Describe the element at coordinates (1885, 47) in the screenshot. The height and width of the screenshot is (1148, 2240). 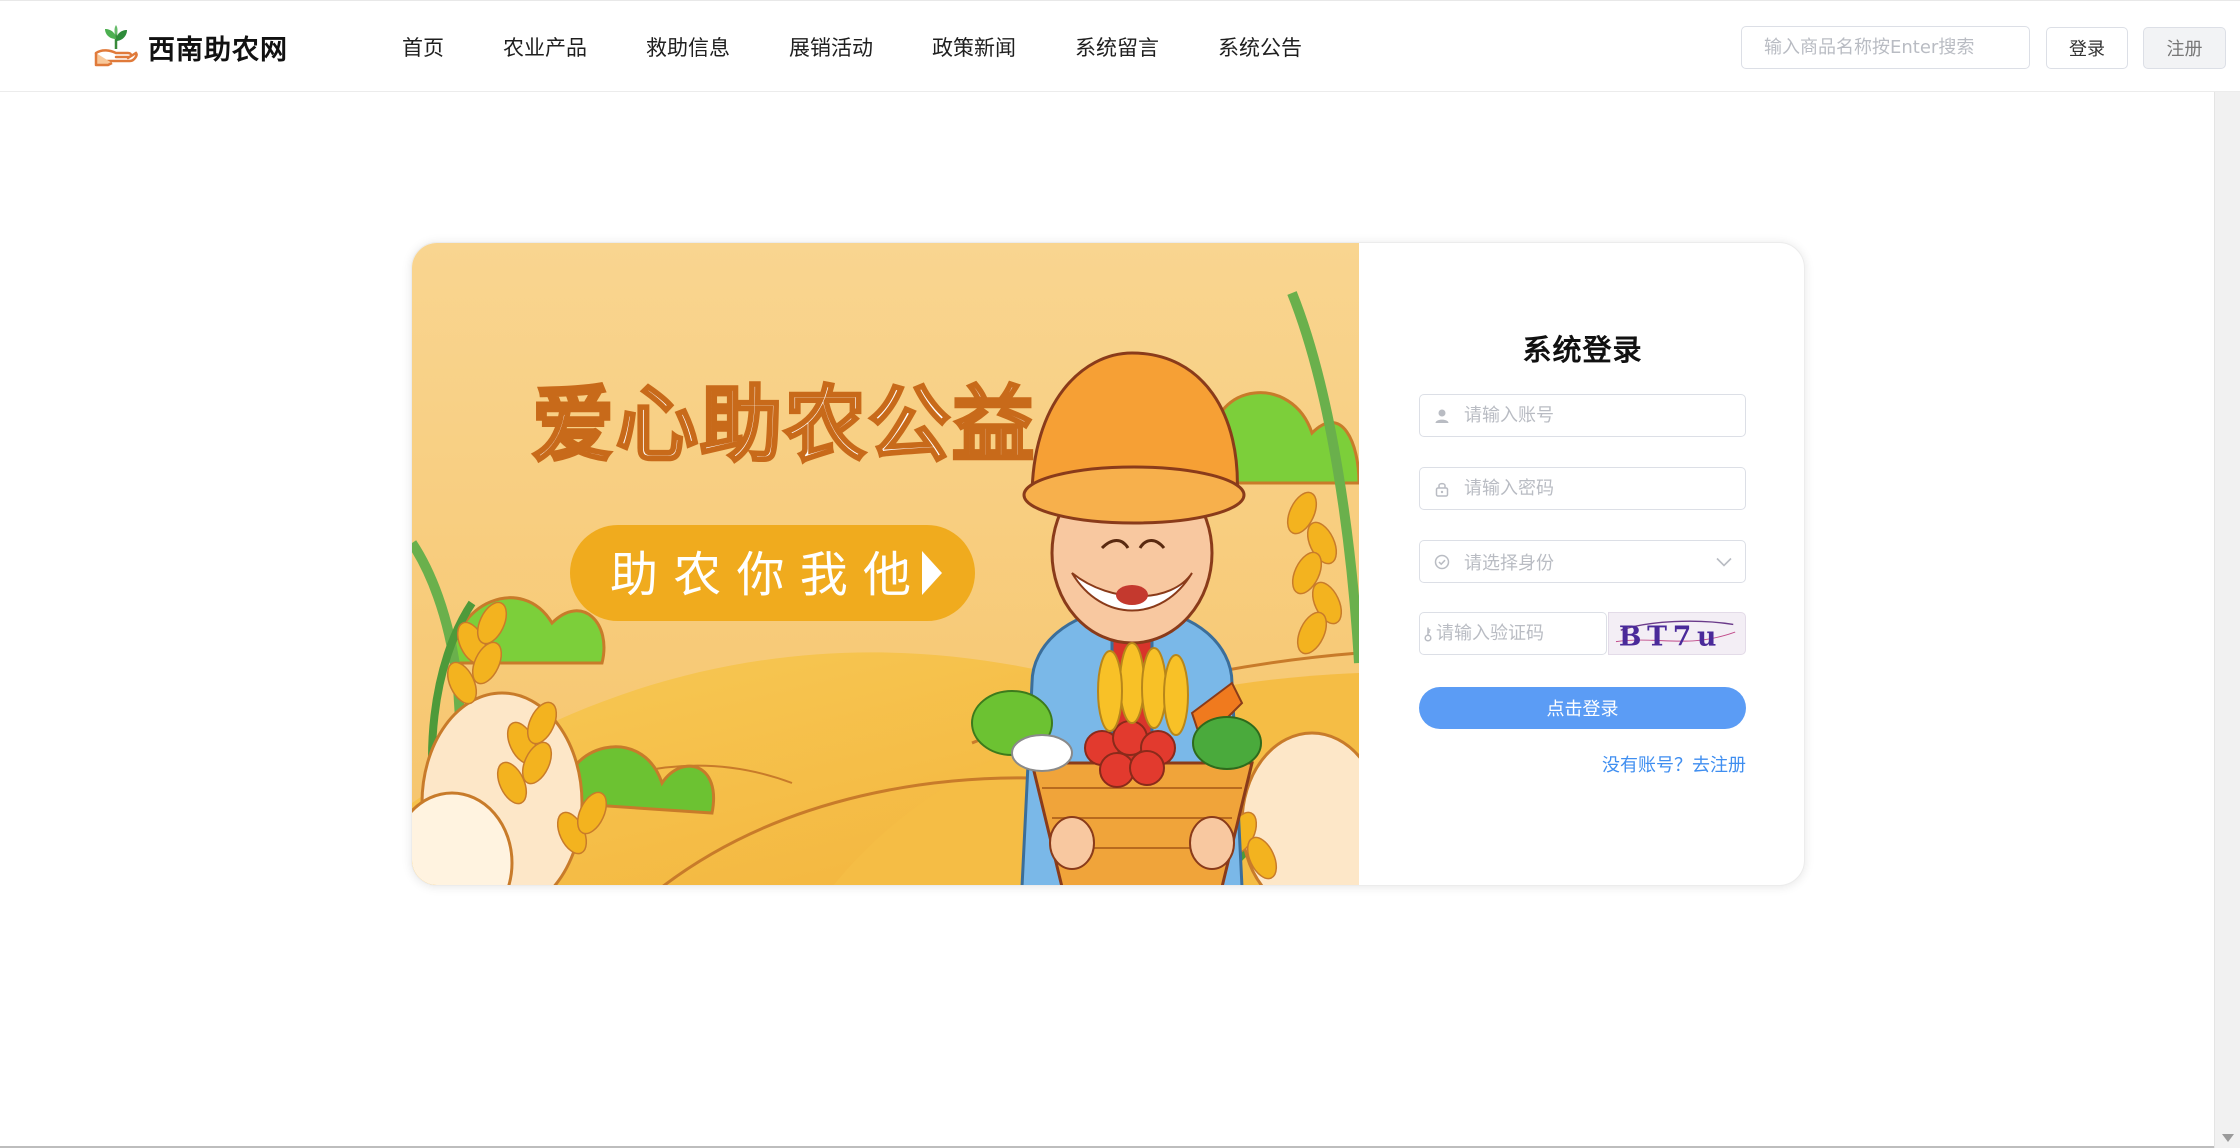
I see `product-search-input` at that location.